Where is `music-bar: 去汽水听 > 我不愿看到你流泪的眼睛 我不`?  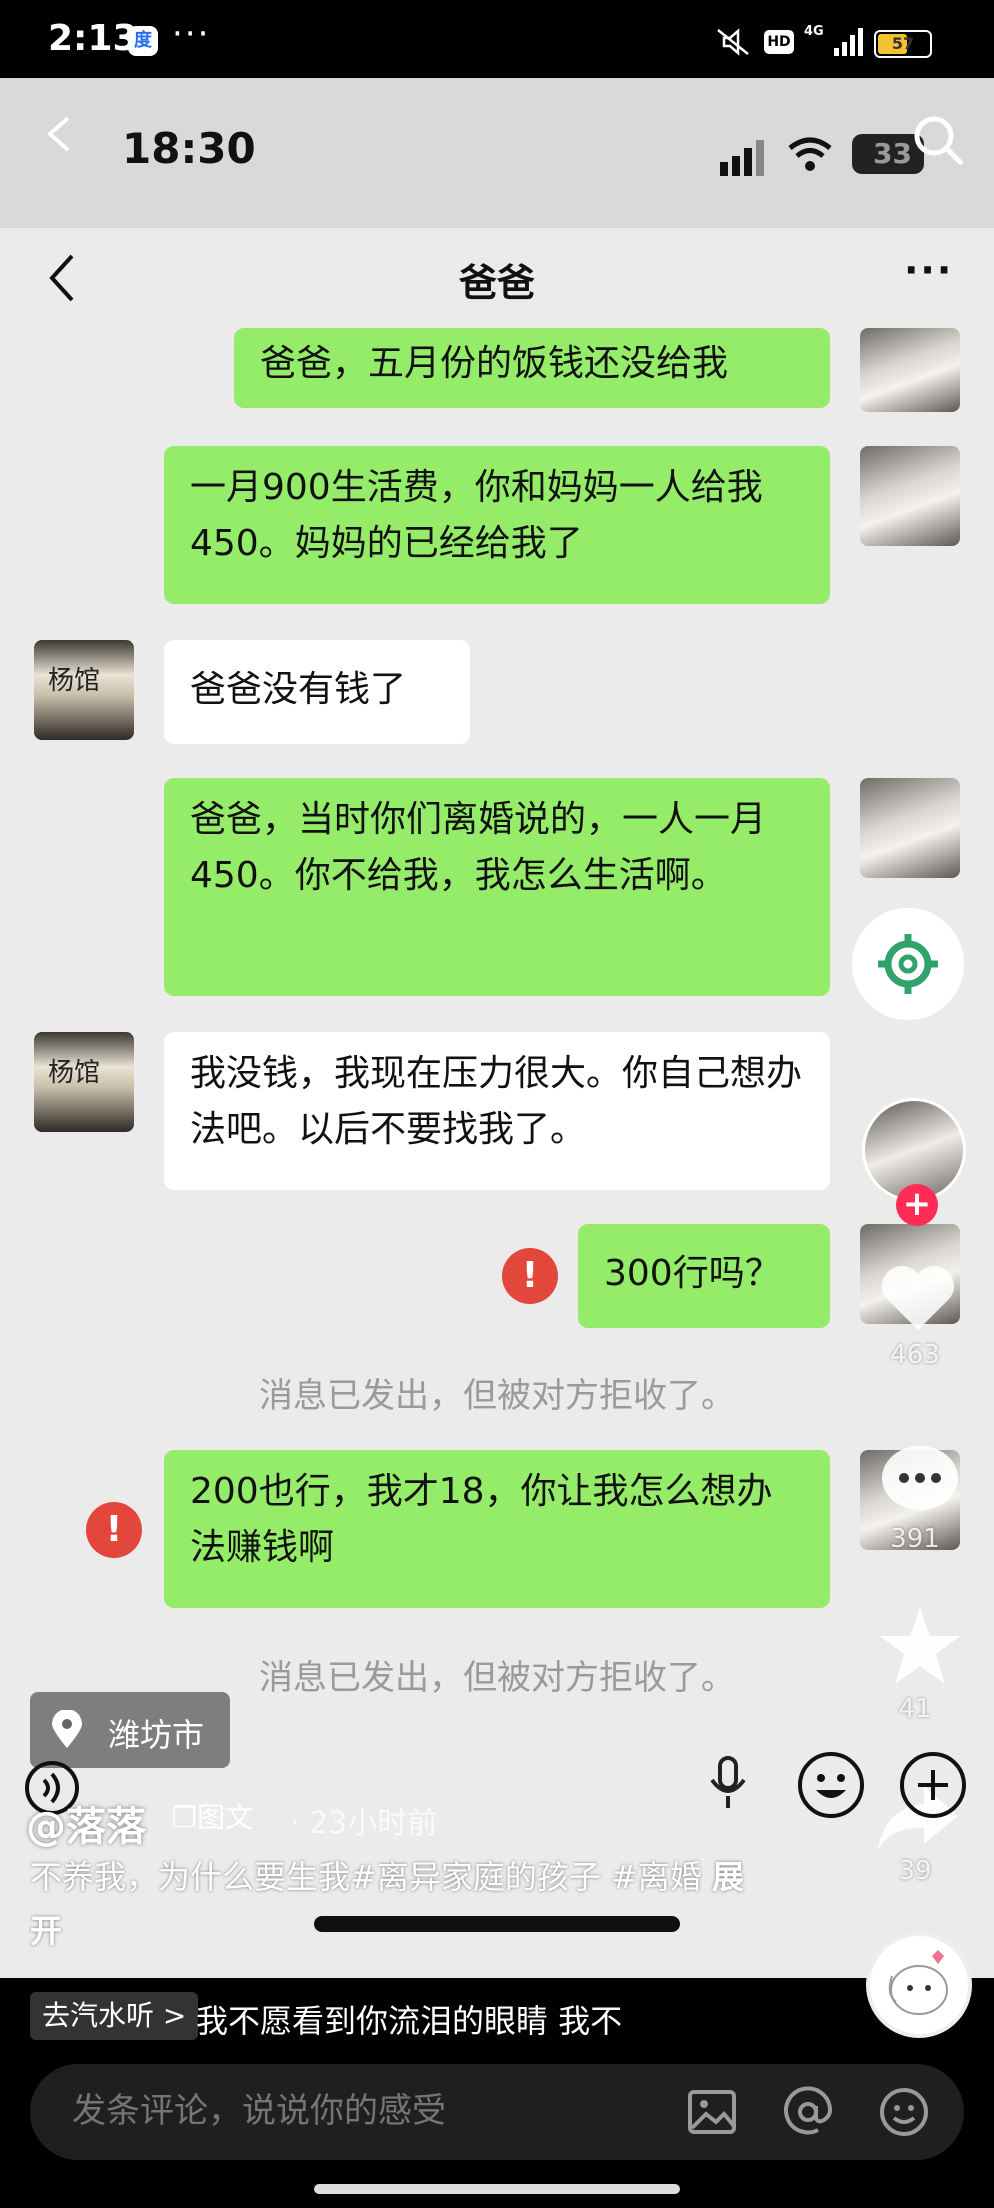 music-bar: 去汽水听 > 我不愿看到你流泪的眼睛 我不 is located at coordinates (497, 2017).